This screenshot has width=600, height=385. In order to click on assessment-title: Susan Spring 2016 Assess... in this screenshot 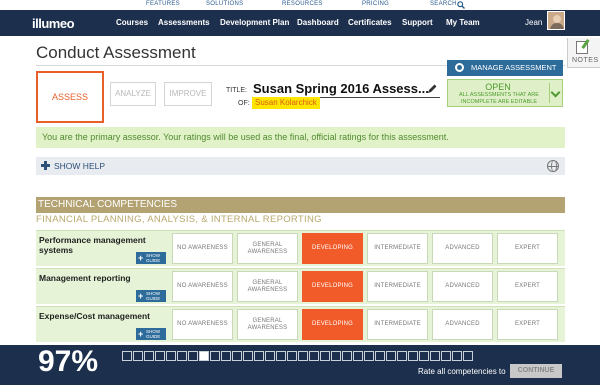, I will do `click(341, 88)`.